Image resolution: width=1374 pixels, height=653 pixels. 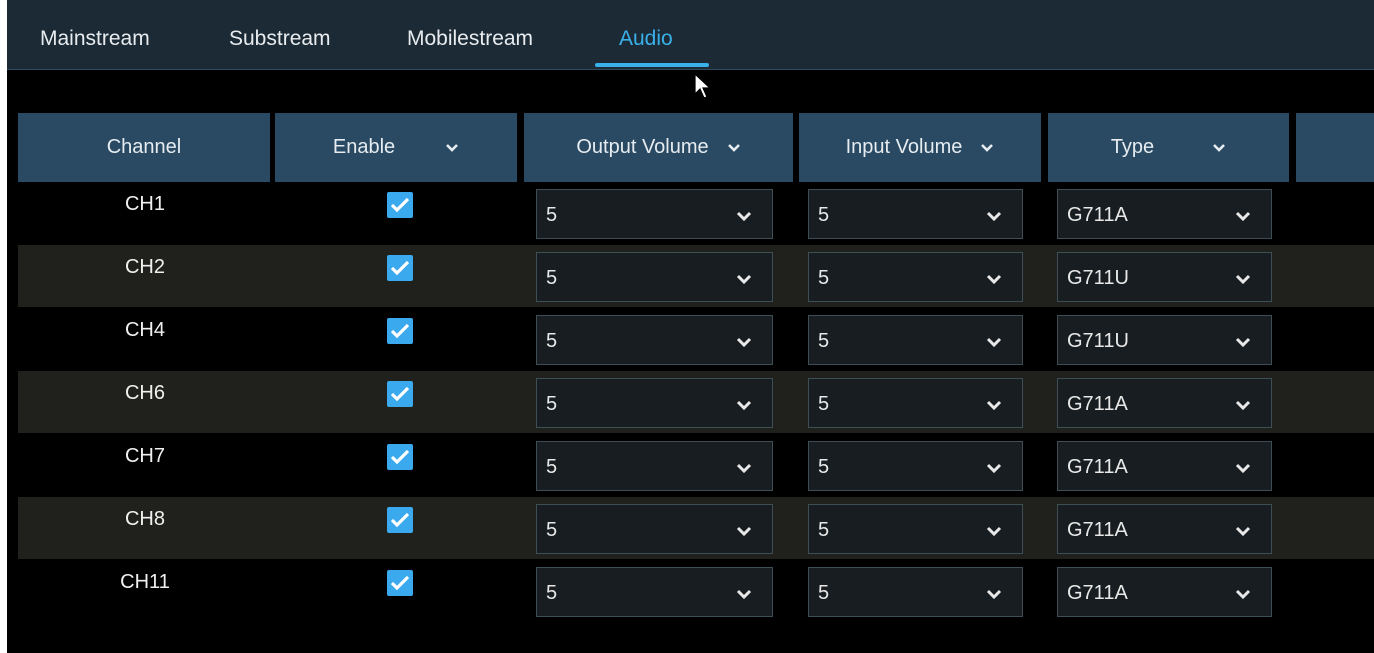 What do you see at coordinates (144, 267) in the screenshot?
I see `channel-label: CH2` at bounding box center [144, 267].